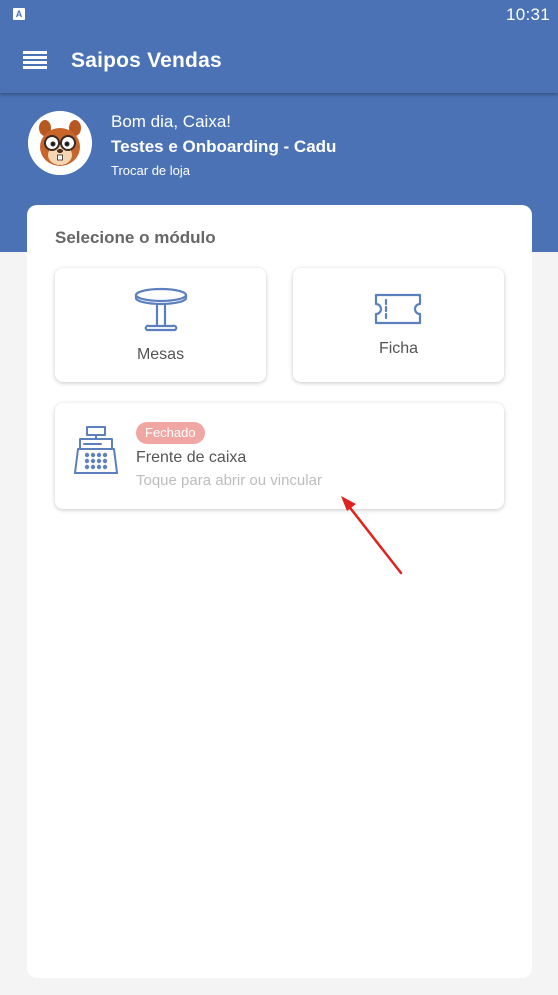 The image size is (558, 995). What do you see at coordinates (19, 14) in the screenshot?
I see `notification-a-icon: A` at bounding box center [19, 14].